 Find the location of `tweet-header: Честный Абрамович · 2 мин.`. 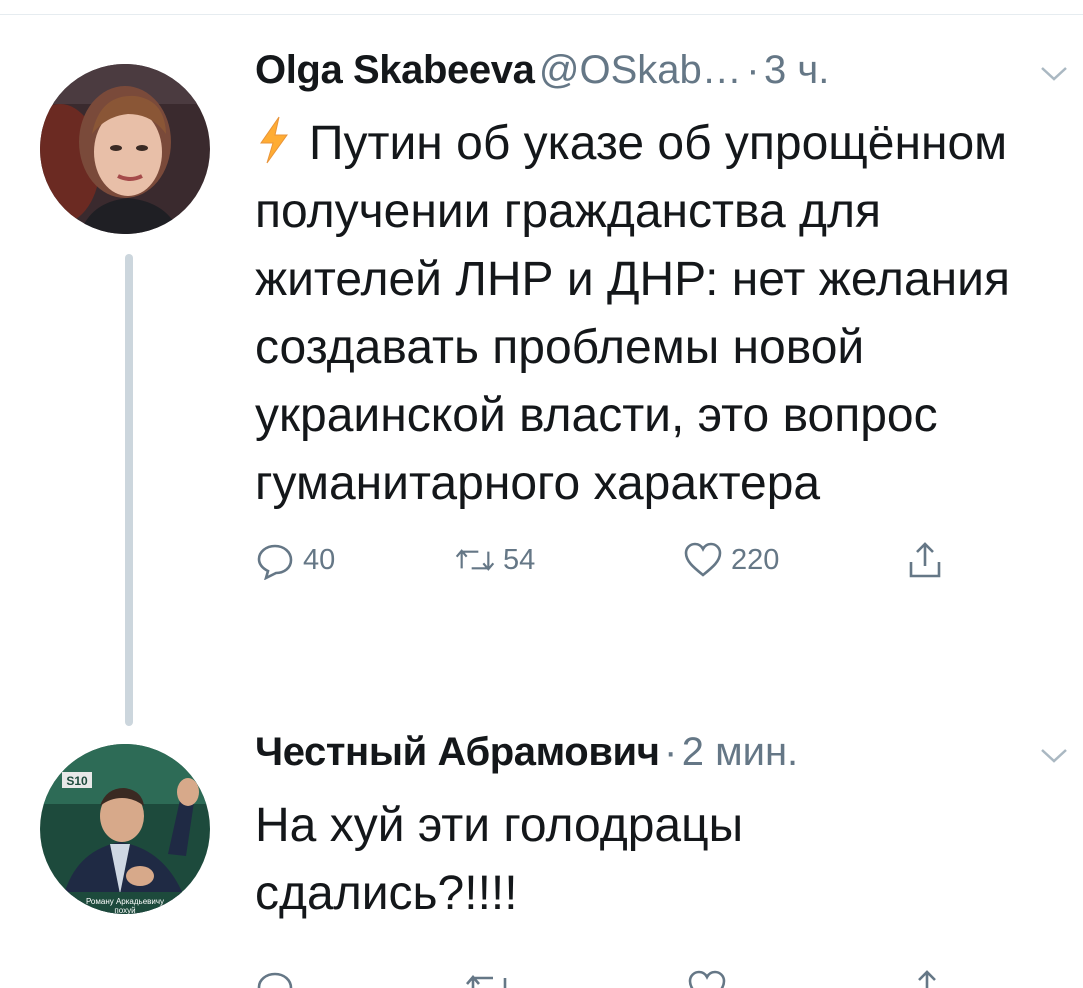

tweet-header: Честный Абрамович · 2 мин. is located at coordinates (665, 759).